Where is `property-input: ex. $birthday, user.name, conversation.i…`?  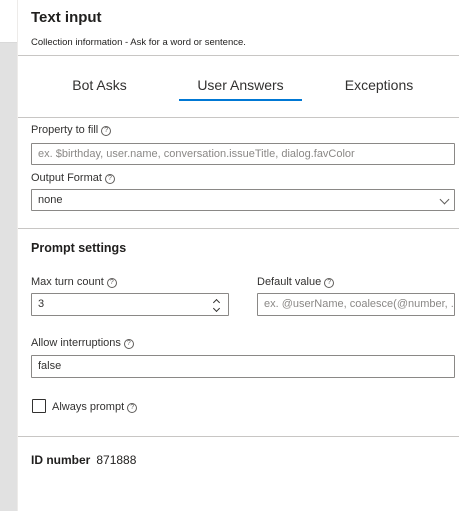
property-input: ex. $birthday, user.name, conversation.i… is located at coordinates (243, 154).